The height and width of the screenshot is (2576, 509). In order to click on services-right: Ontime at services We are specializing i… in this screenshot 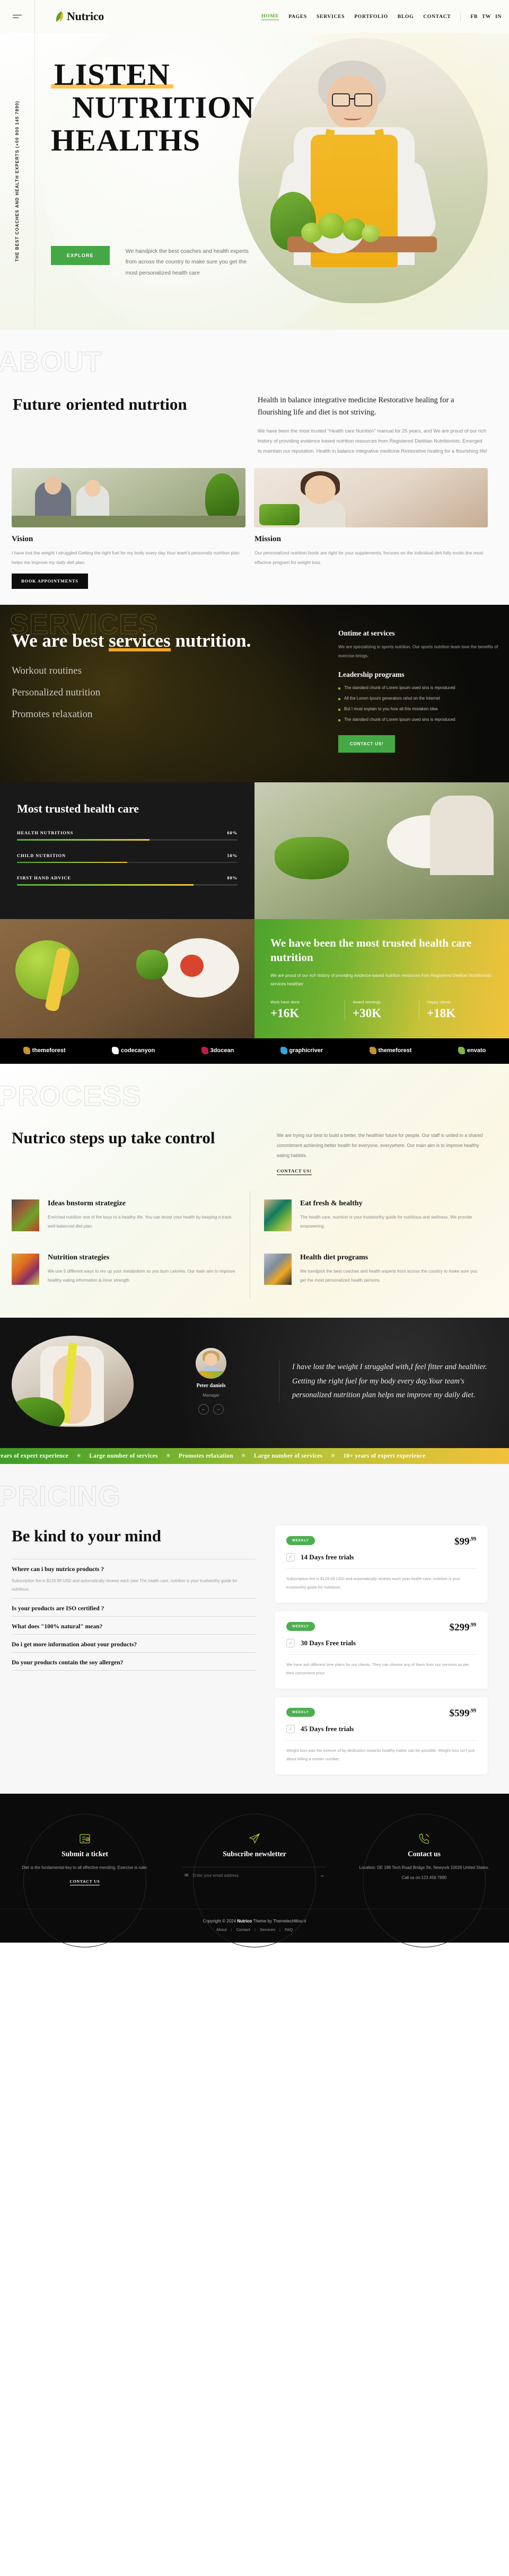, I will do `click(418, 691)`.